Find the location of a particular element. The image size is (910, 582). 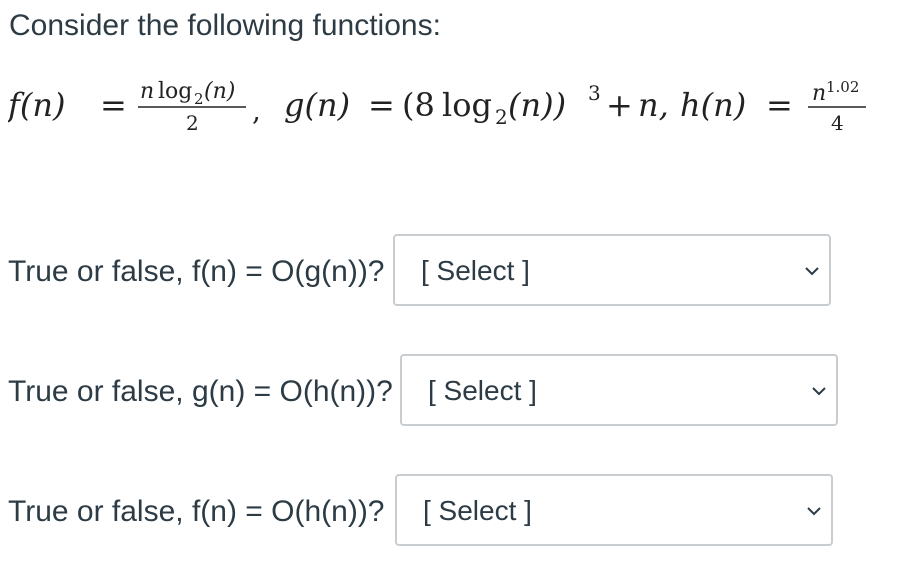

g-arg: (n)) is located at coordinates (537, 105).